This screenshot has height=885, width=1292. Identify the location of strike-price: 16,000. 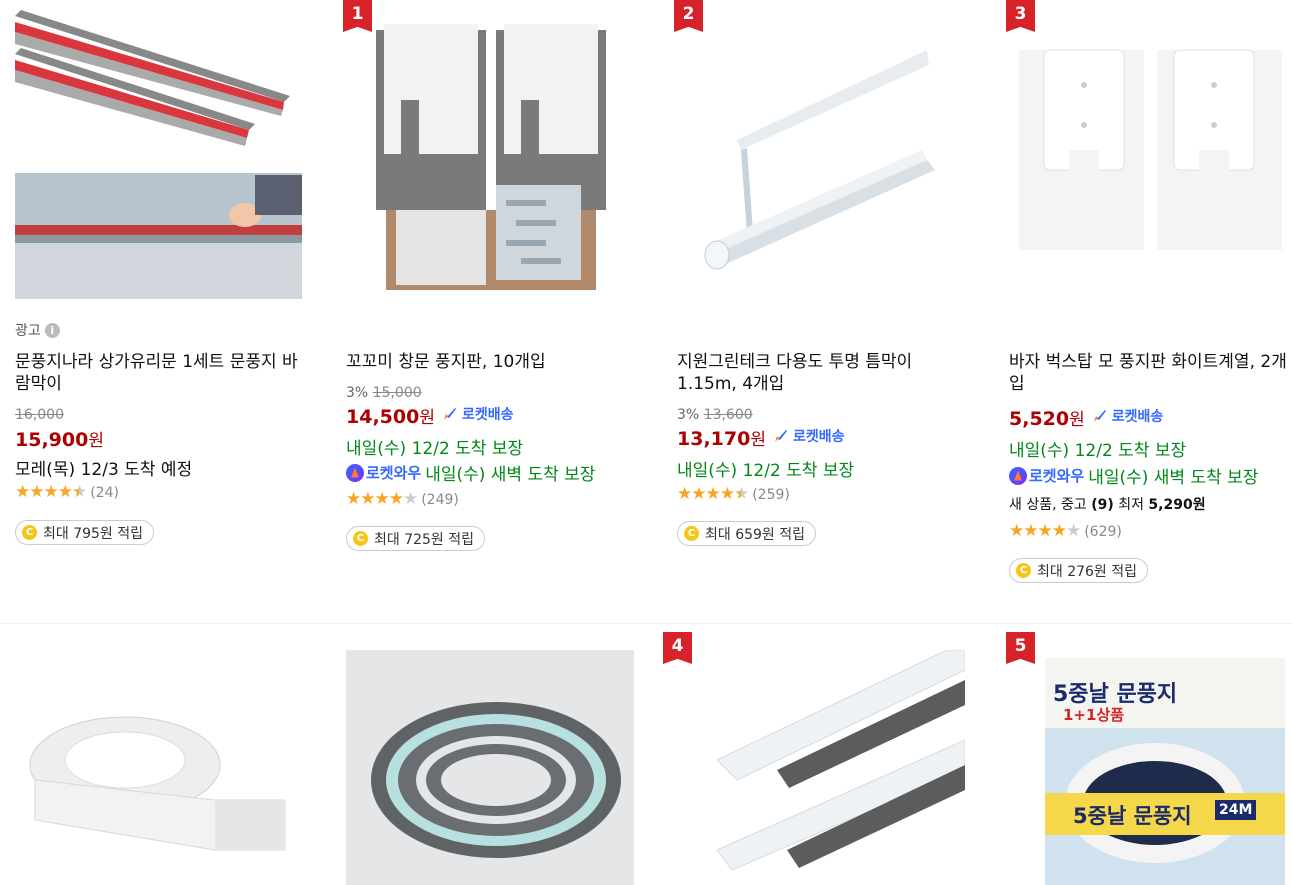
(39, 415).